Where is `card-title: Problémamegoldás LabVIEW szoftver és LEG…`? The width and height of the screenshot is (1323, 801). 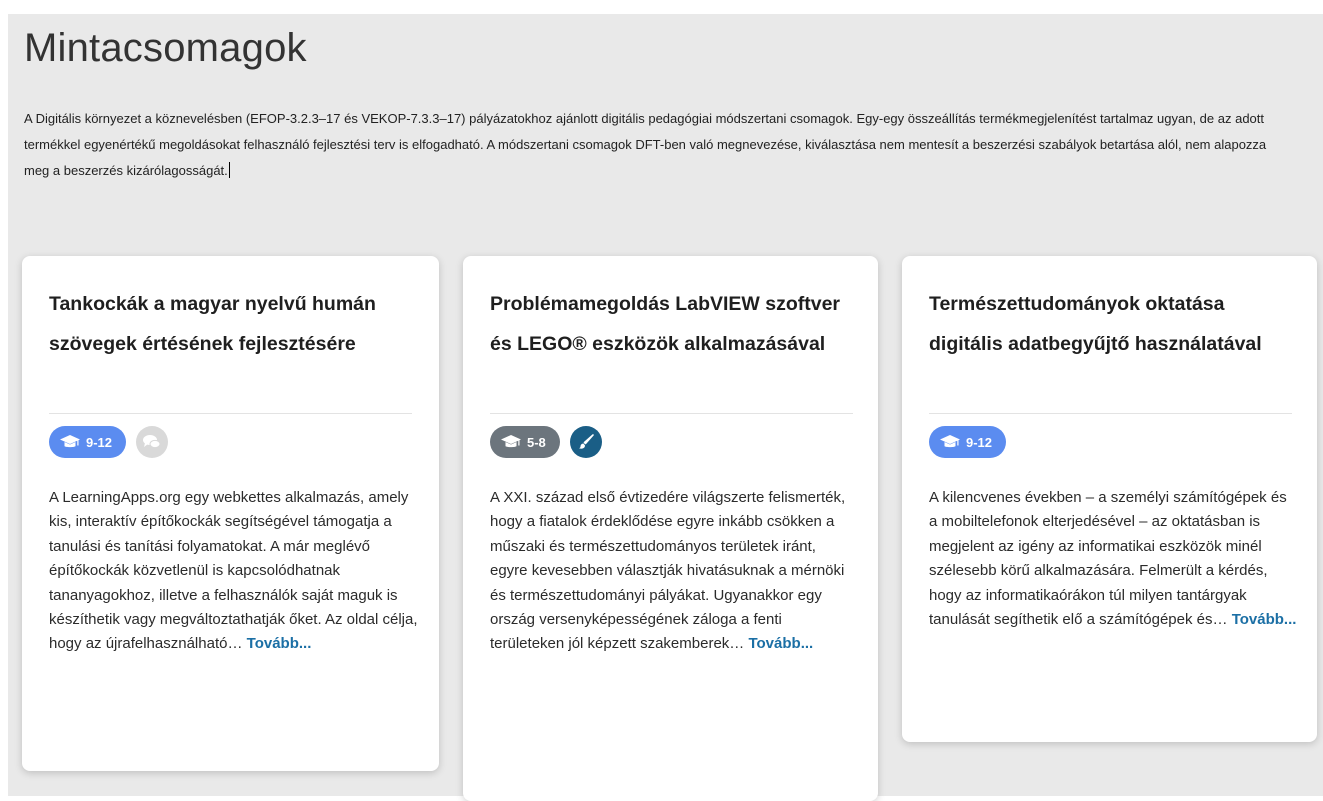 card-title: Problémamegoldás LabVIEW szoftver és LEG… is located at coordinates (665, 324).